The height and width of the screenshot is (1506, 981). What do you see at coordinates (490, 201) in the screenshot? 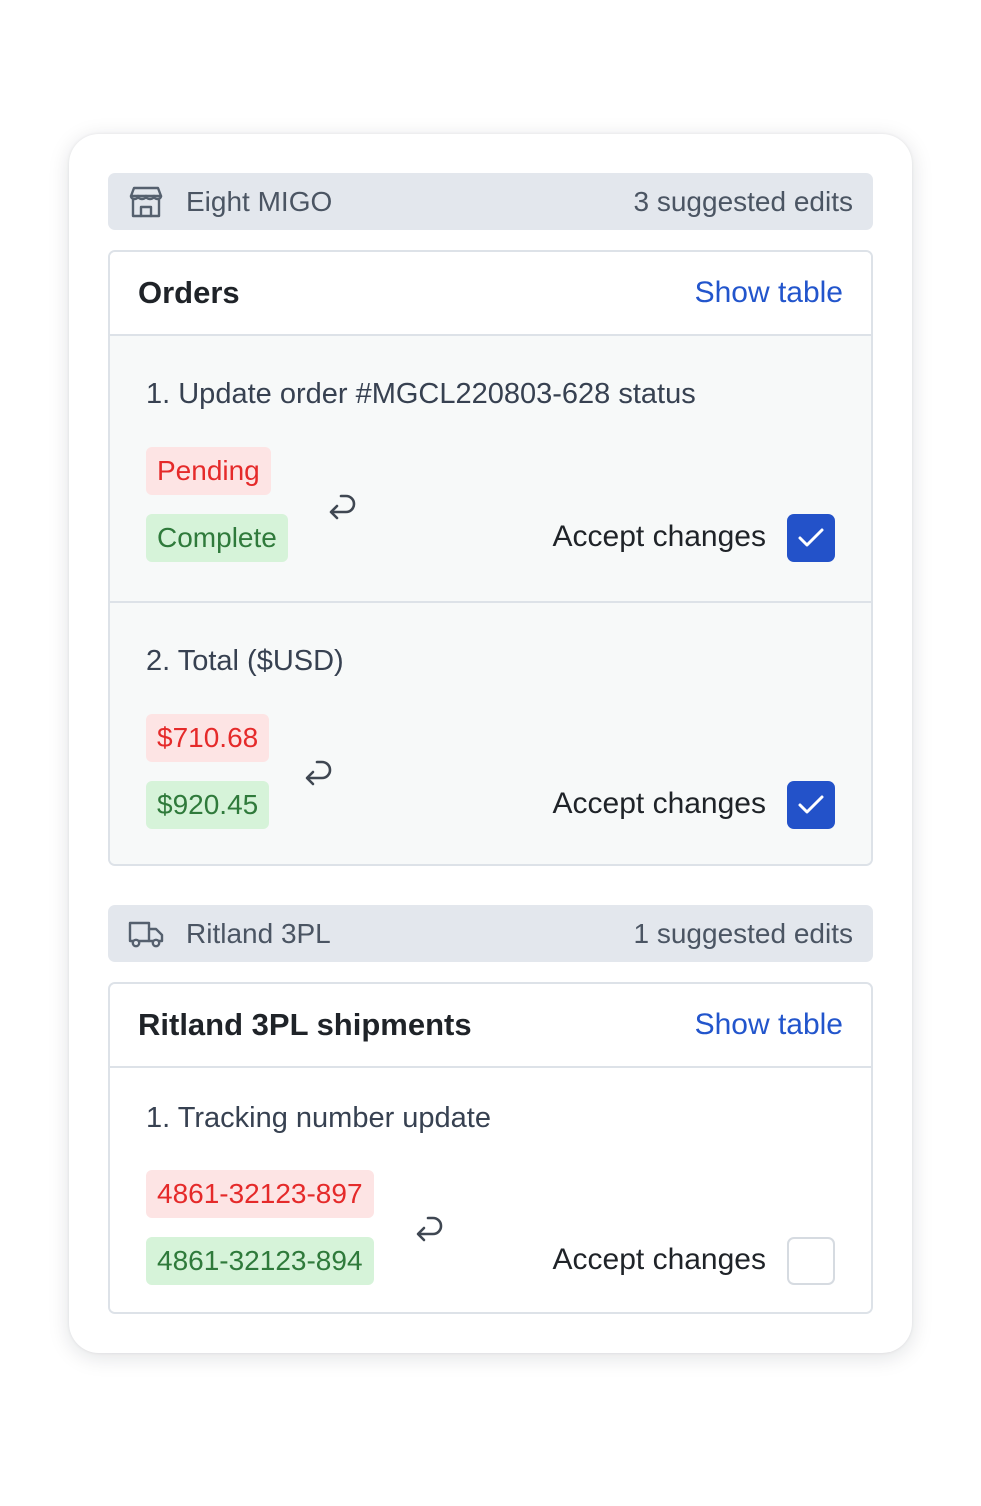
I see `source-header-eight-migo: Eight MIGO 3 suggested edits` at bounding box center [490, 201].